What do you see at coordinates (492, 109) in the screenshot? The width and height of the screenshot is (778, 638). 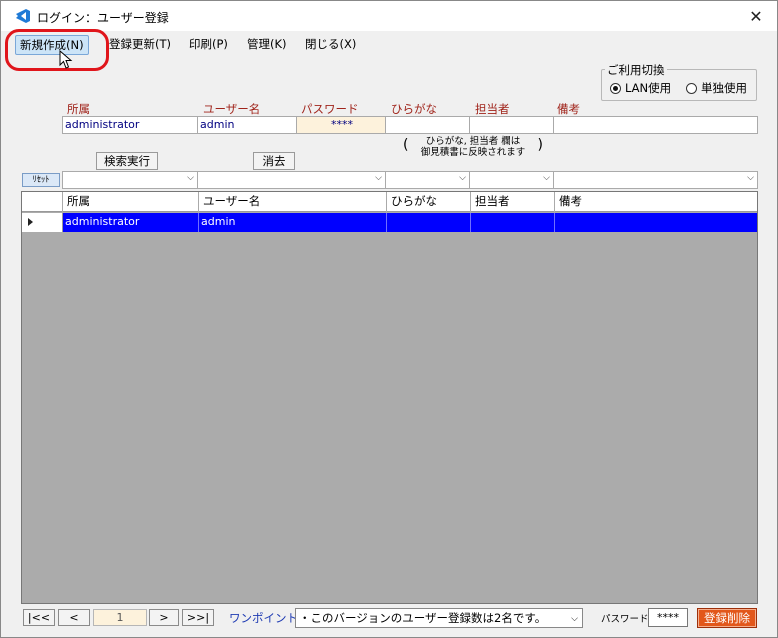 I see `label-staff: 担当者` at bounding box center [492, 109].